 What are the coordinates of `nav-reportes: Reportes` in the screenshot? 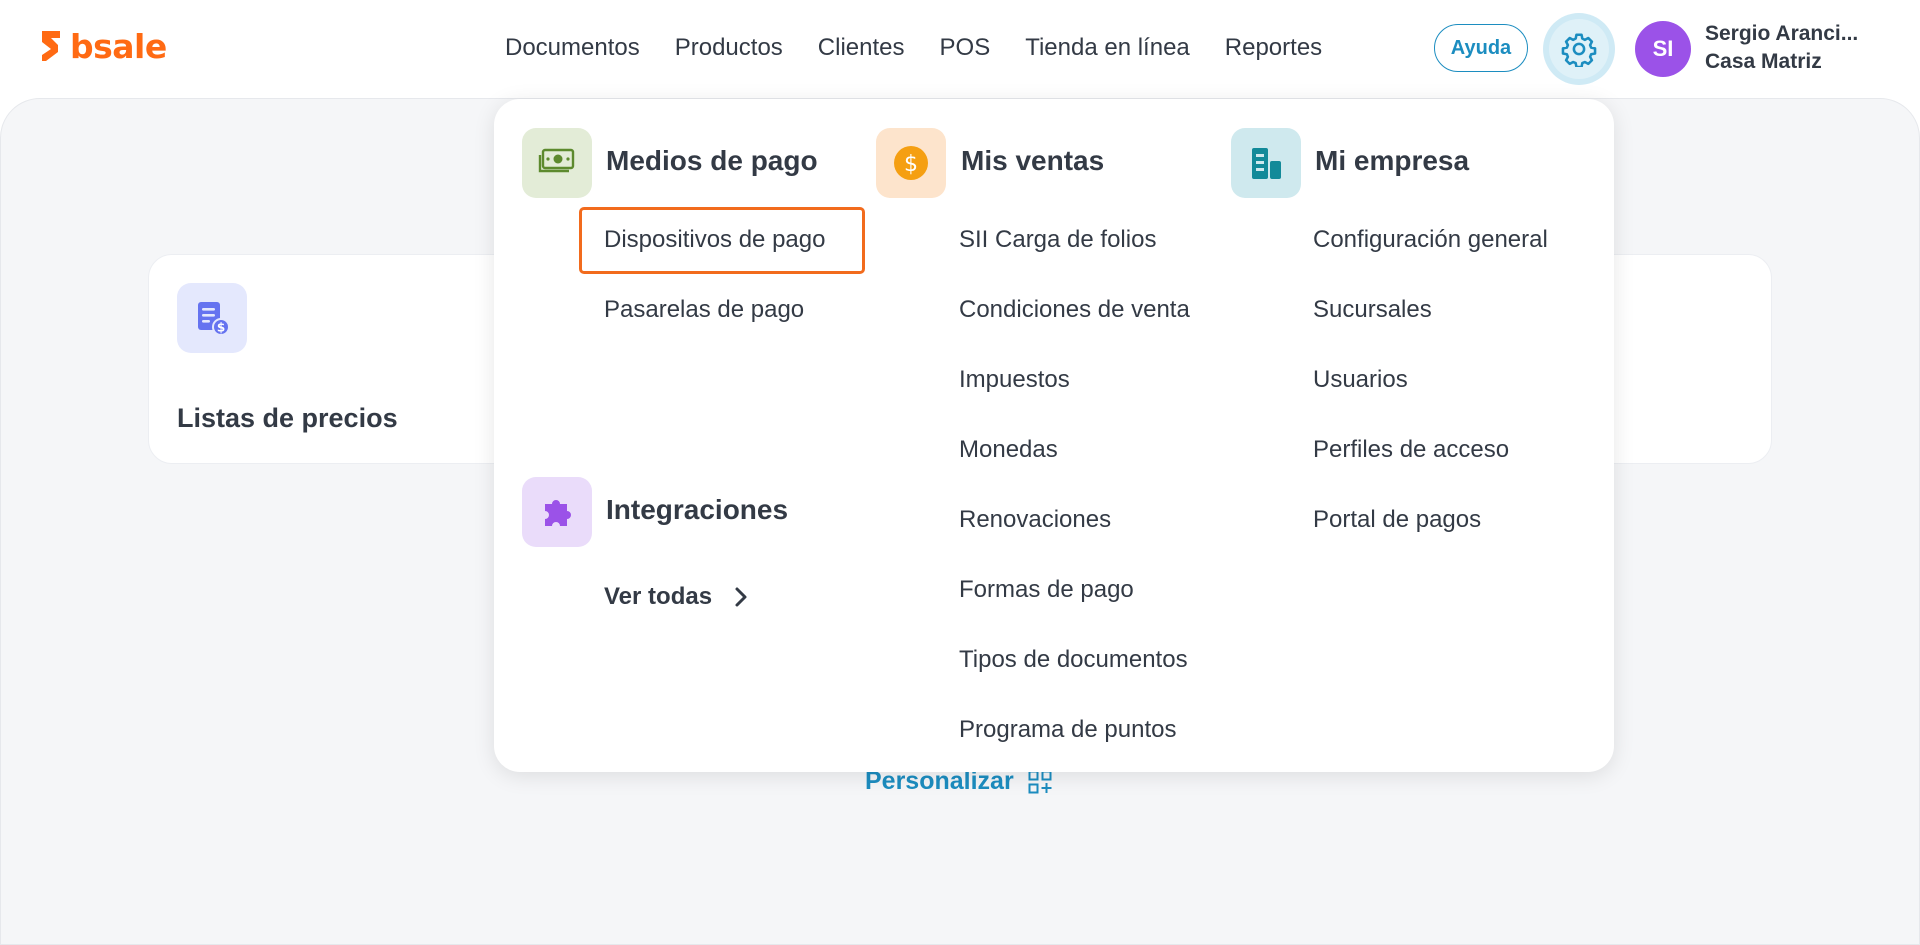 It's located at (1273, 48).